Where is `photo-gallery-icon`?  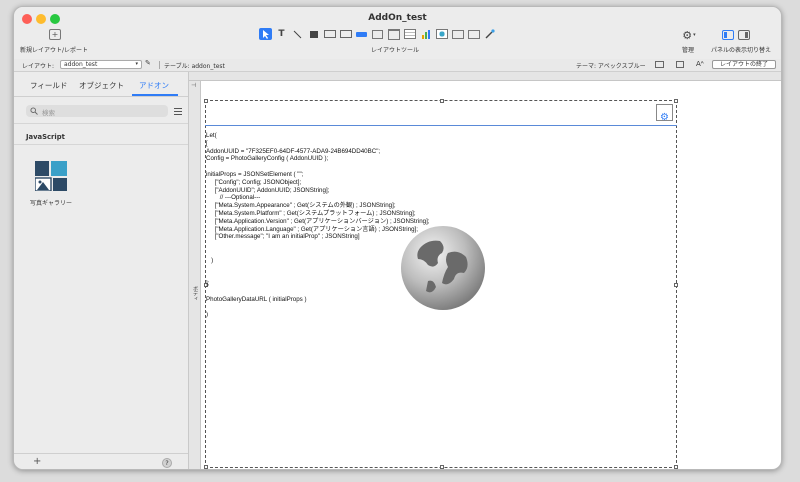 photo-gallery-icon is located at coordinates (51, 176).